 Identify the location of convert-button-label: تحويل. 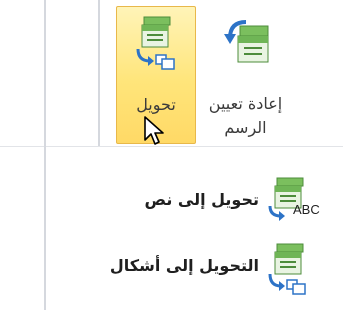
(156, 104).